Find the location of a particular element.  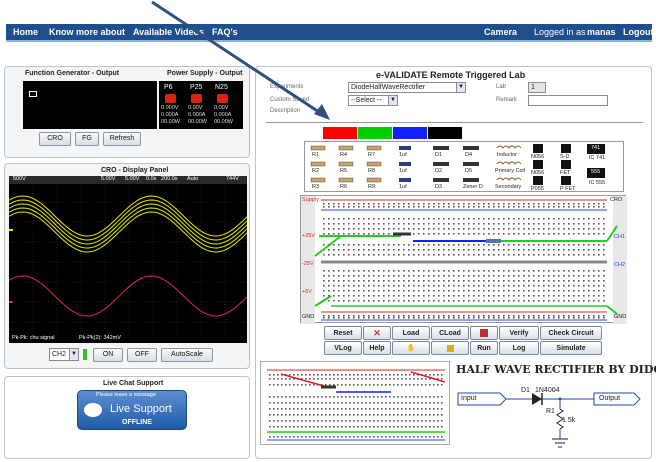

cro-status-ch2-scale: 5.00V is located at coordinates (132, 179).